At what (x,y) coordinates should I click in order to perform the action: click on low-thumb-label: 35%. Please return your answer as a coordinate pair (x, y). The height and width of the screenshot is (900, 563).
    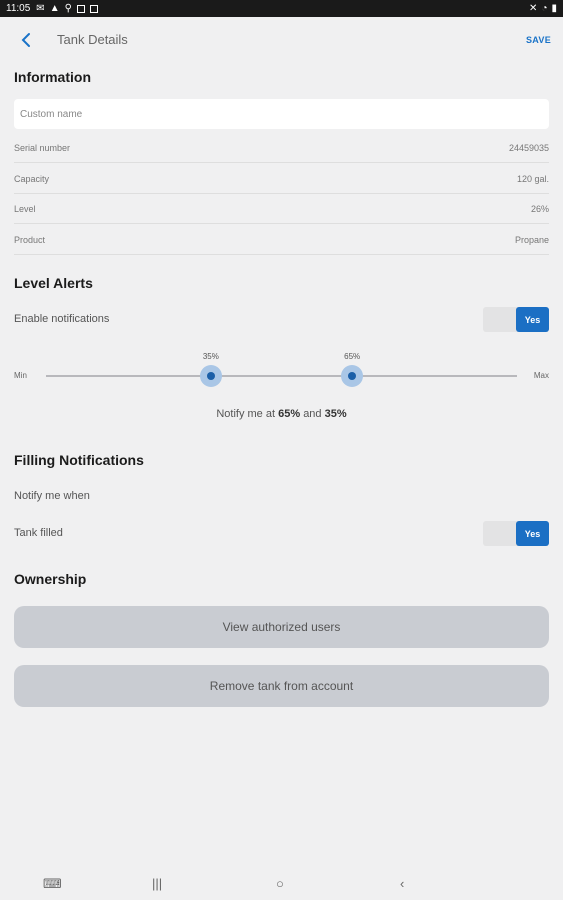
    Looking at the image, I should click on (210, 356).